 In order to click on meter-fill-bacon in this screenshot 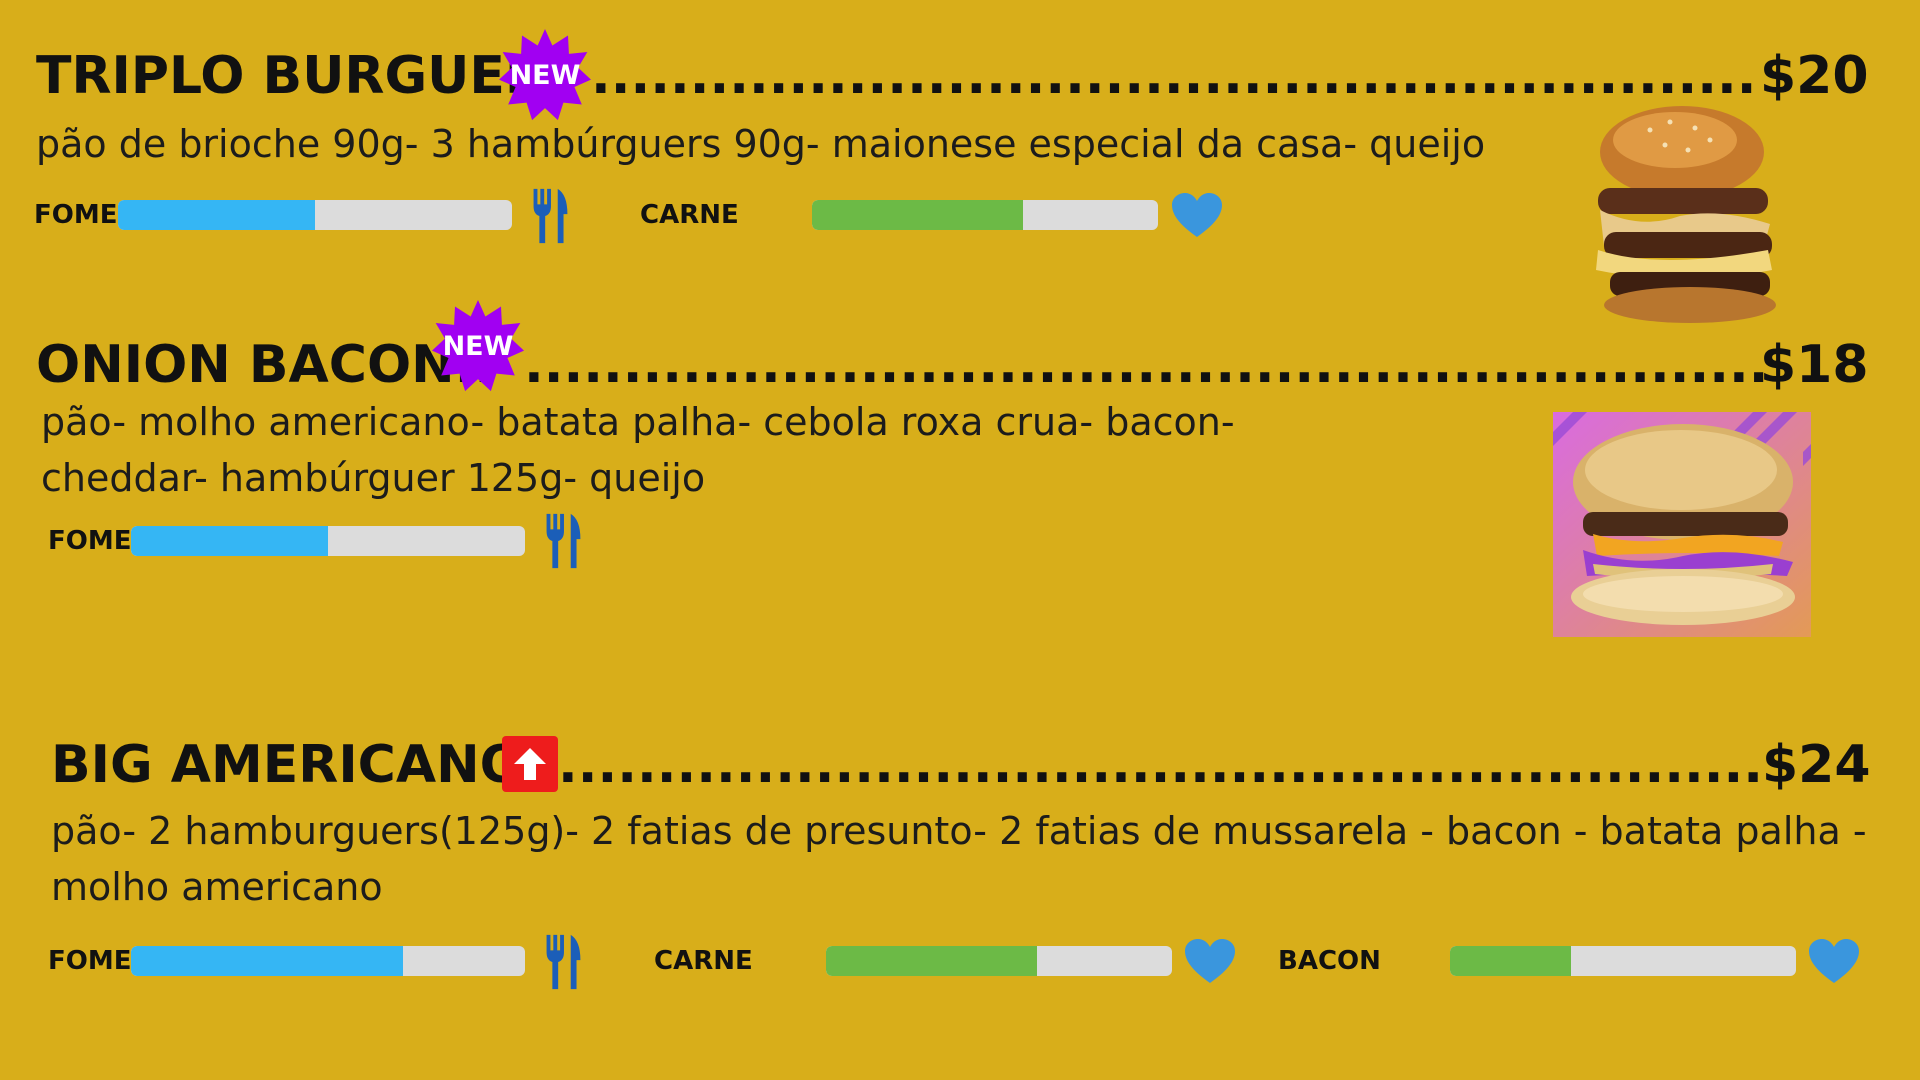, I will do `click(1511, 961)`.